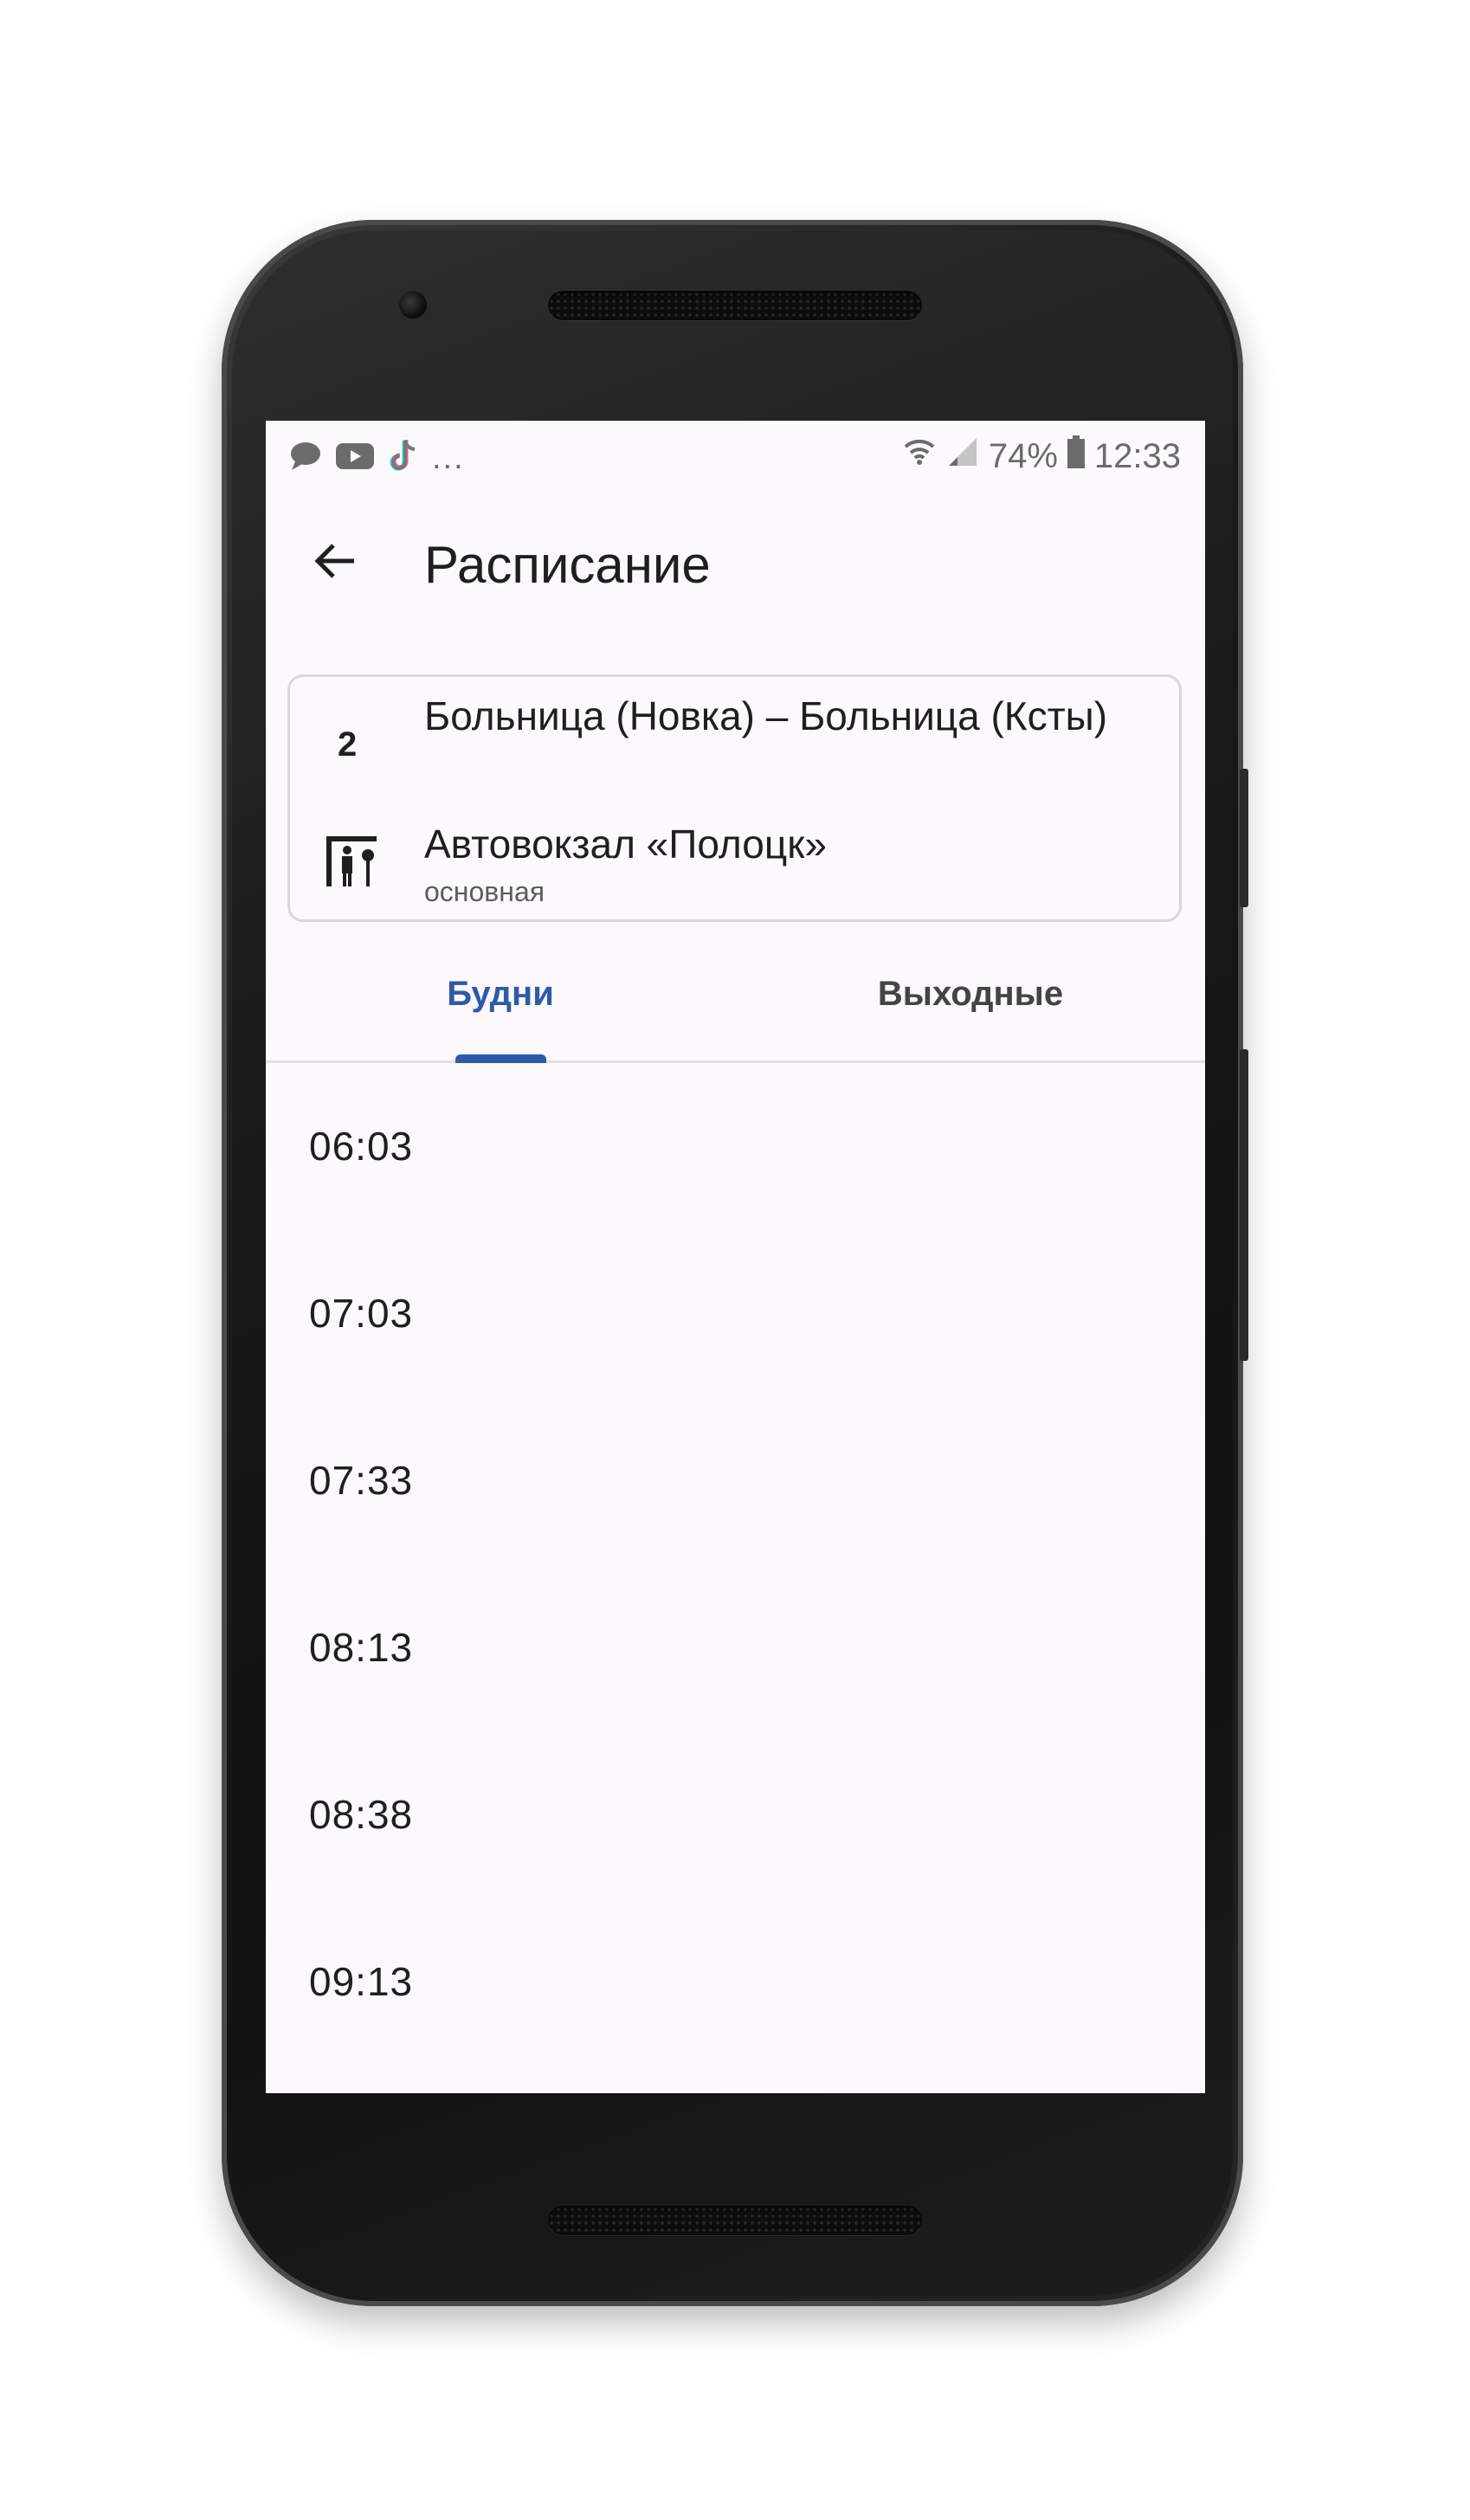 This screenshot has height=2520, width=1470. Describe the element at coordinates (362, 1313) in the screenshot. I see `departure-time: 07:03` at that location.